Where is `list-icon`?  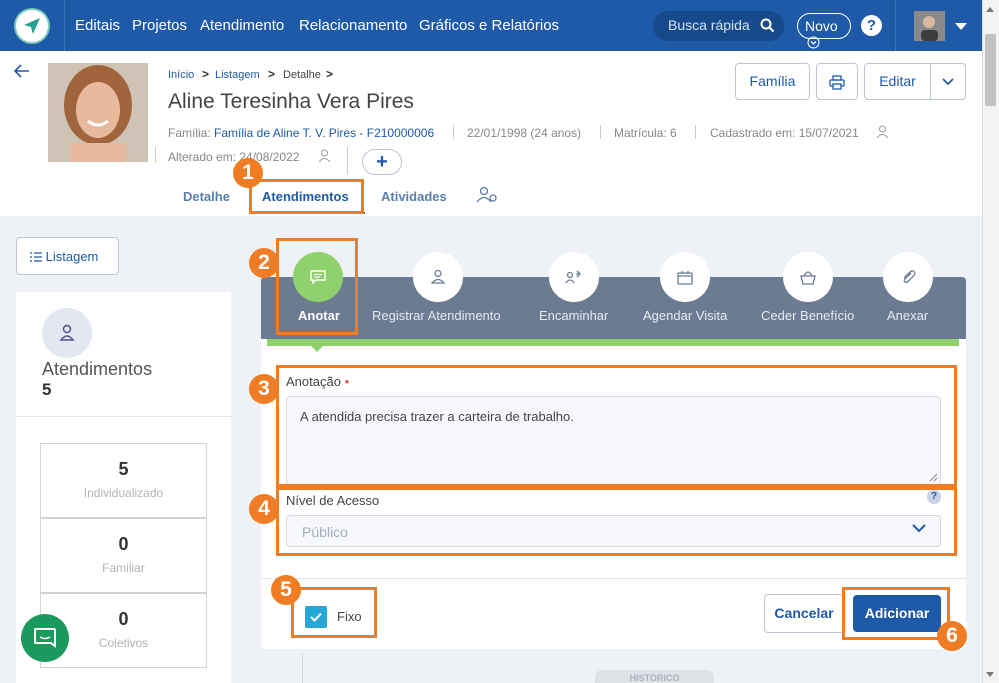
list-icon is located at coordinates (36, 257).